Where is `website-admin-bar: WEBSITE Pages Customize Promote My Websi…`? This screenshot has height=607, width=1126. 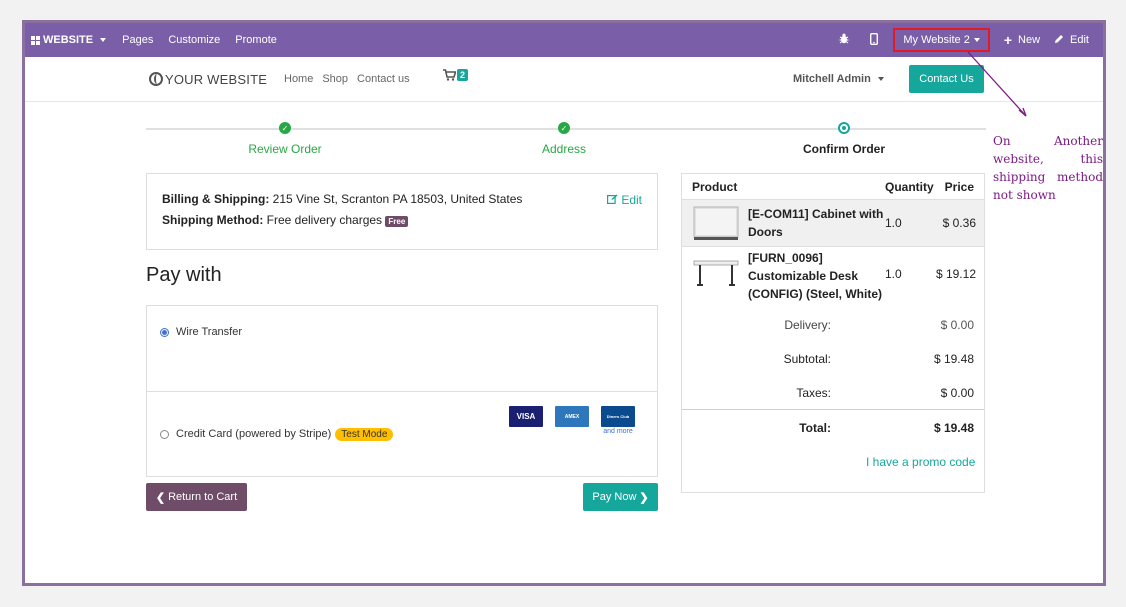 website-admin-bar: WEBSITE Pages Customize Promote My Websi… is located at coordinates (564, 40).